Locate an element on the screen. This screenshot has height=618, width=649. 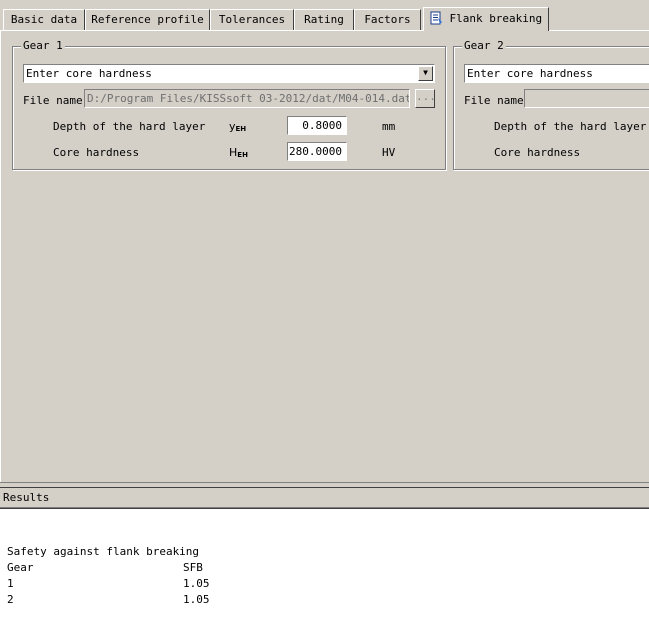
tab-basic-data: Basic data is located at coordinates (44, 19).